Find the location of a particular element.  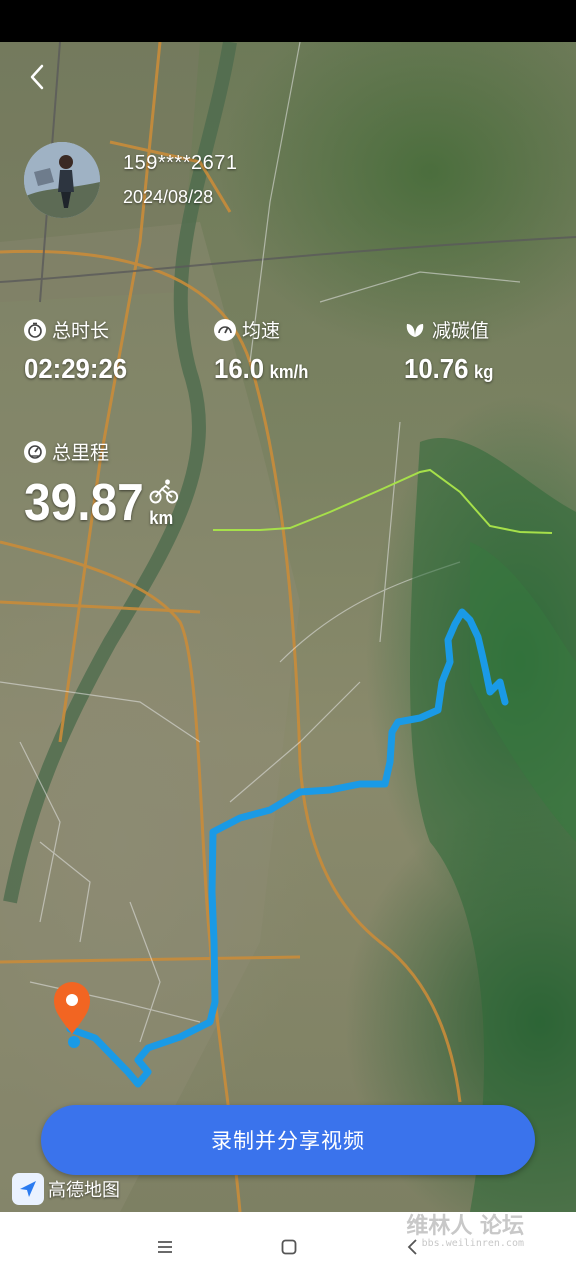

avatar is located at coordinates (62, 180).